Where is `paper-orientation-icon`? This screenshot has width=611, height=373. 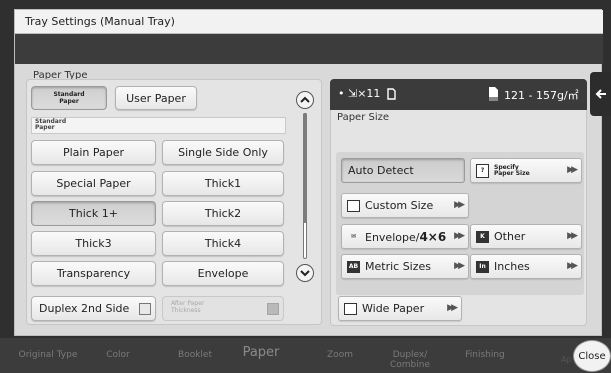
paper-orientation-icon is located at coordinates (391, 94).